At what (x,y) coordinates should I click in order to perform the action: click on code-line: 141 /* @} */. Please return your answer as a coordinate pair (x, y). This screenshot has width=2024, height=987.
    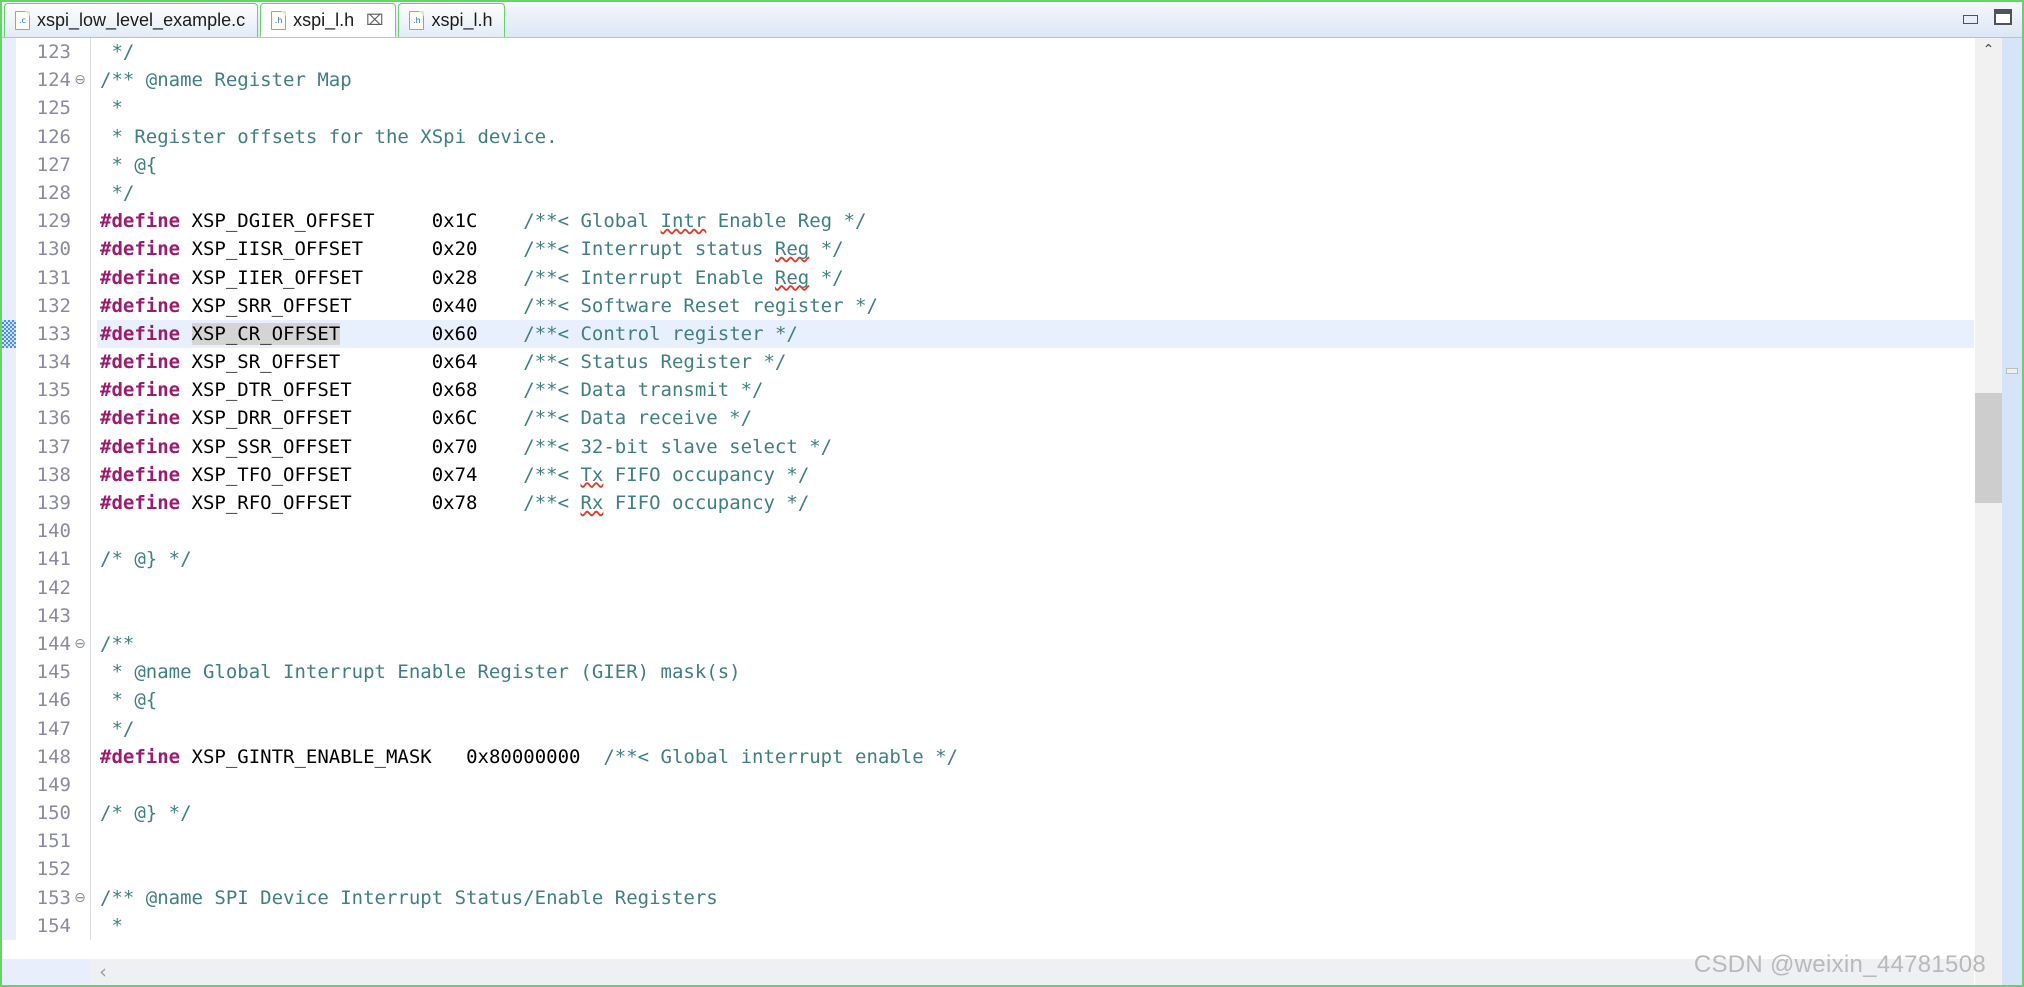
    Looking at the image, I should click on (988, 559).